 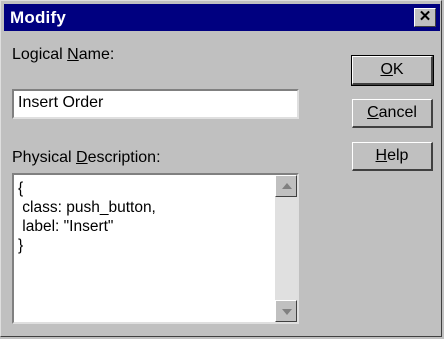 I want to click on logical-name-label: Logical Name:, so click(x=63, y=54).